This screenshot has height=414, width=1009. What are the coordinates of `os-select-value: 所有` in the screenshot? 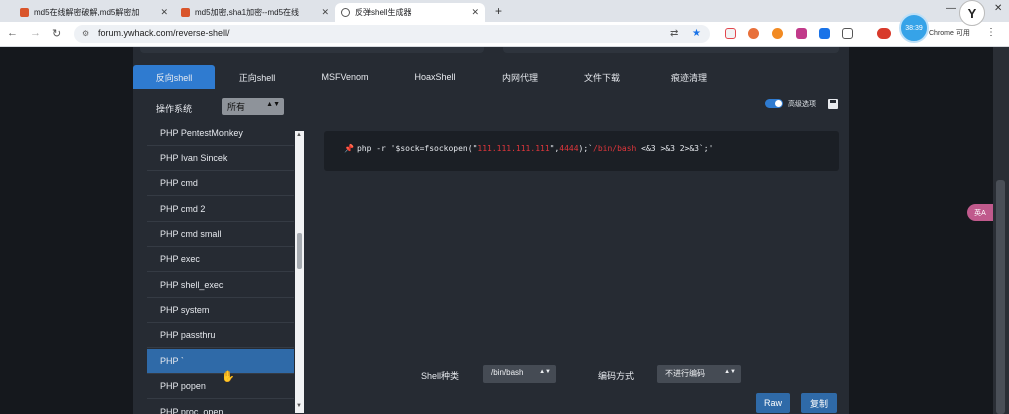 It's located at (236, 107).